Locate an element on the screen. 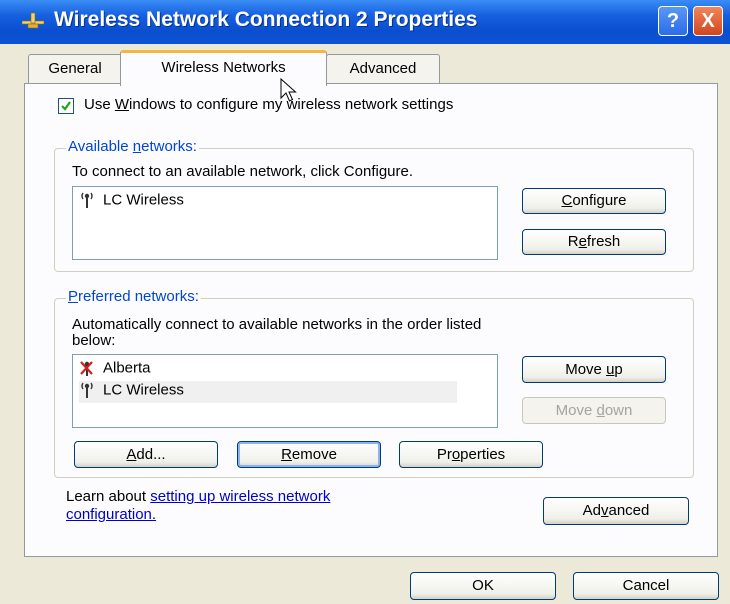  configure-rest: onfigure is located at coordinates (599, 200).